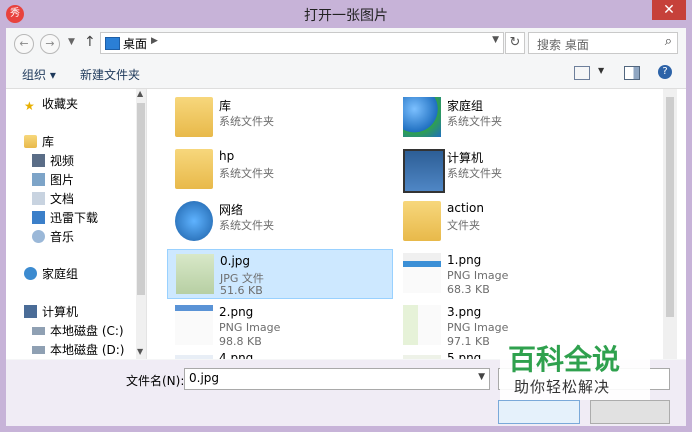  Describe the element at coordinates (465, 158) in the screenshot. I see `file-name: 计算机` at that location.